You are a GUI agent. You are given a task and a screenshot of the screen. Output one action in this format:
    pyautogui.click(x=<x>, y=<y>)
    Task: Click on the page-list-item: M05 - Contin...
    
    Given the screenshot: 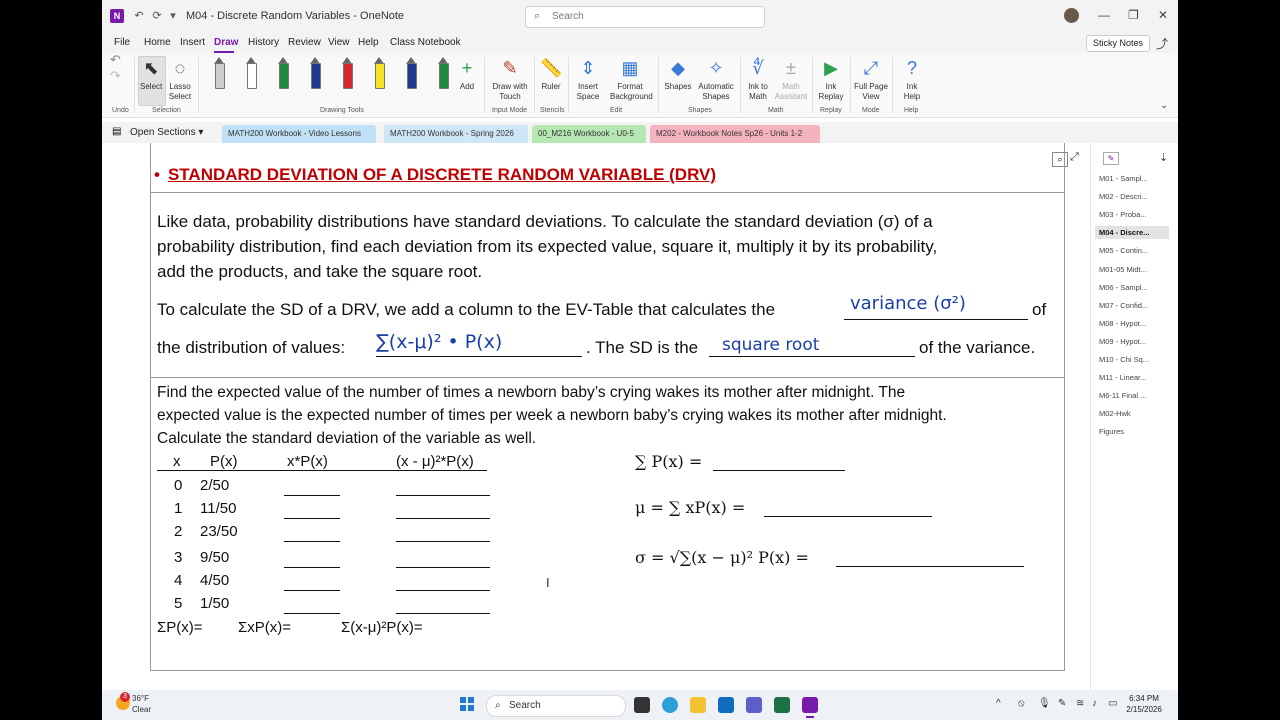 What is the action you would take?
    pyautogui.click(x=1123, y=250)
    